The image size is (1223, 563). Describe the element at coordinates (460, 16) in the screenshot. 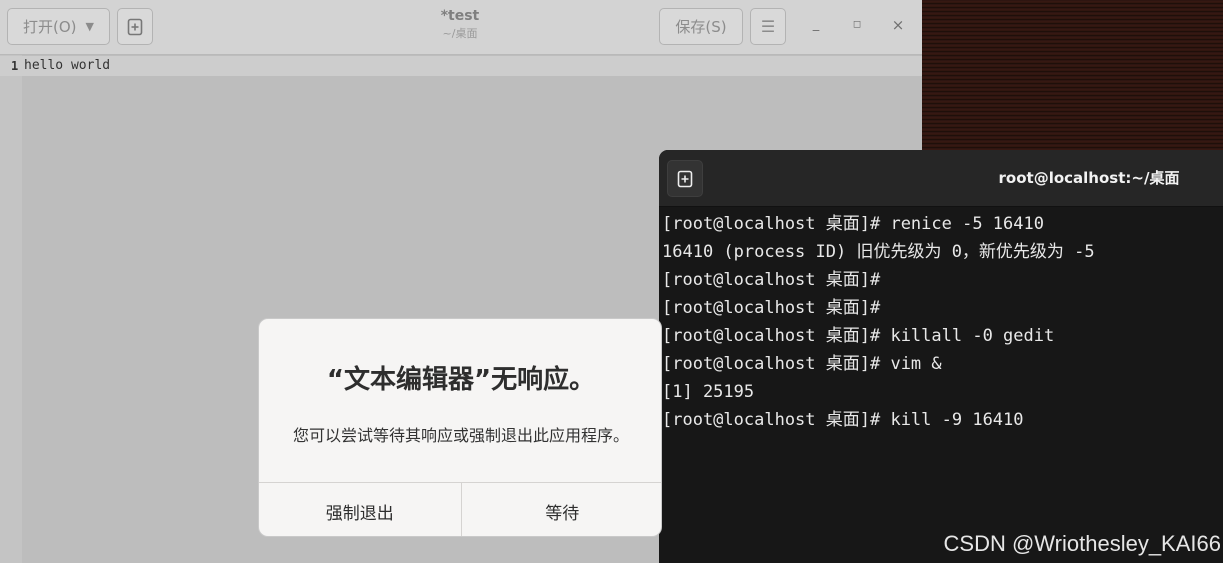

I see `document-title: *test` at that location.